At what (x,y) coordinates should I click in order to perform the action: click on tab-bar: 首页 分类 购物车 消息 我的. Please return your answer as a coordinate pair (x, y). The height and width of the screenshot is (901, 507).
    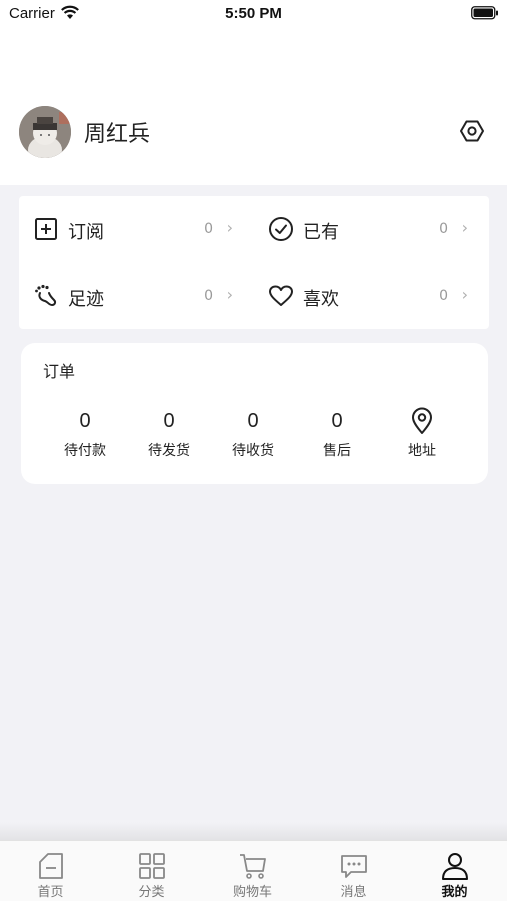
    Looking at the image, I should click on (253, 870).